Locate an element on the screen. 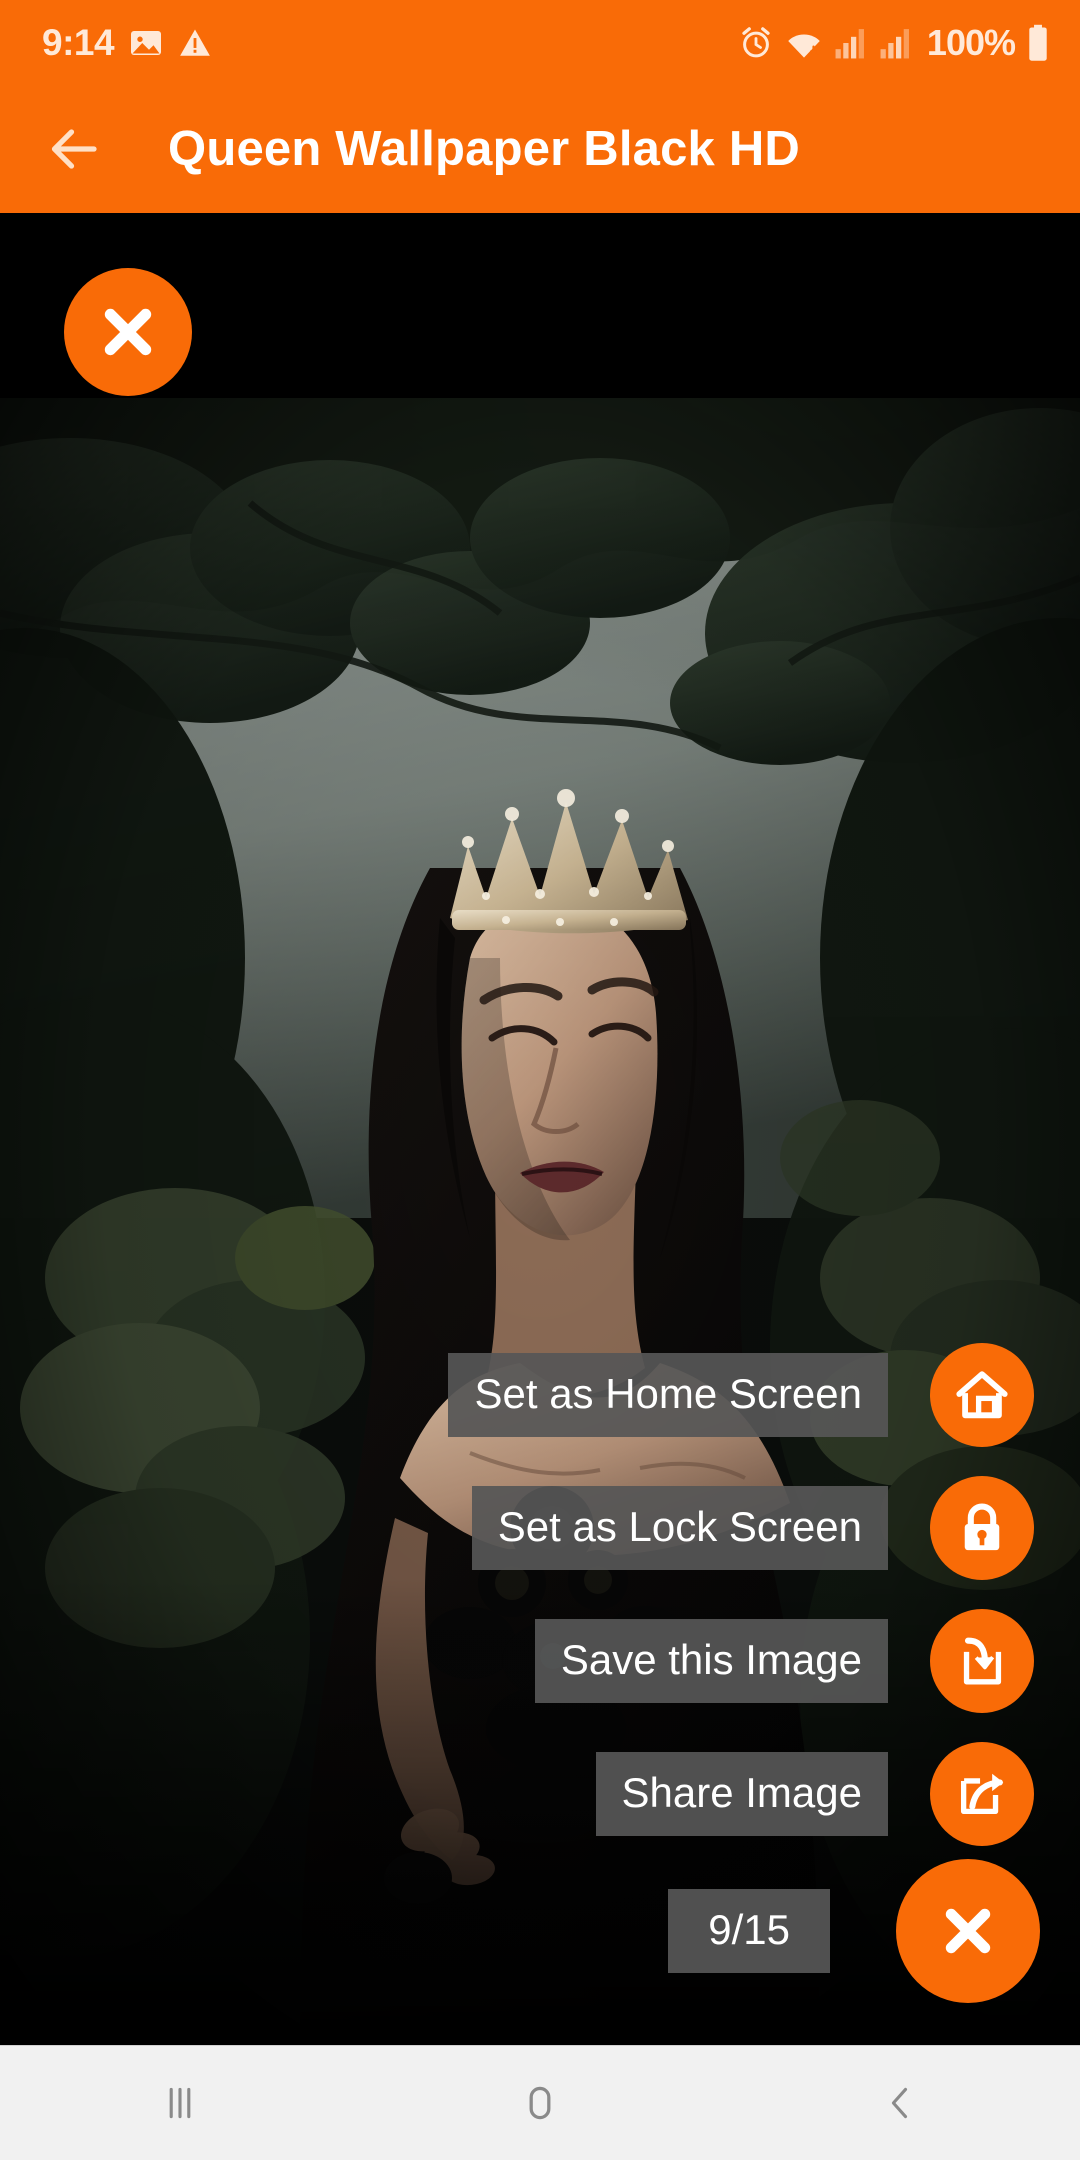  set-home-screen-button is located at coordinates (982, 1395).